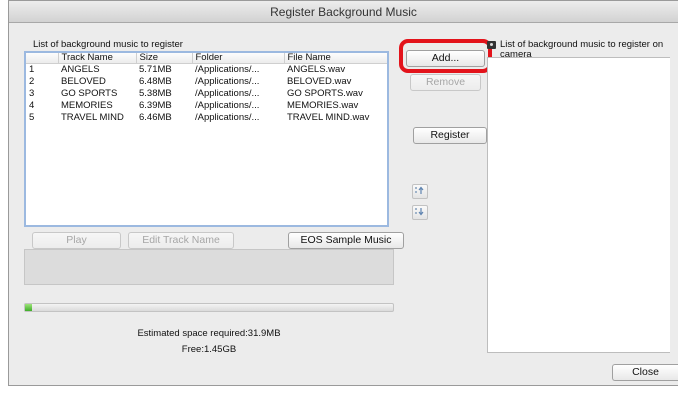 Image resolution: width=678 pixels, height=395 pixels. What do you see at coordinates (80, 69) in the screenshot?
I see `track-name: ANGELS` at bounding box center [80, 69].